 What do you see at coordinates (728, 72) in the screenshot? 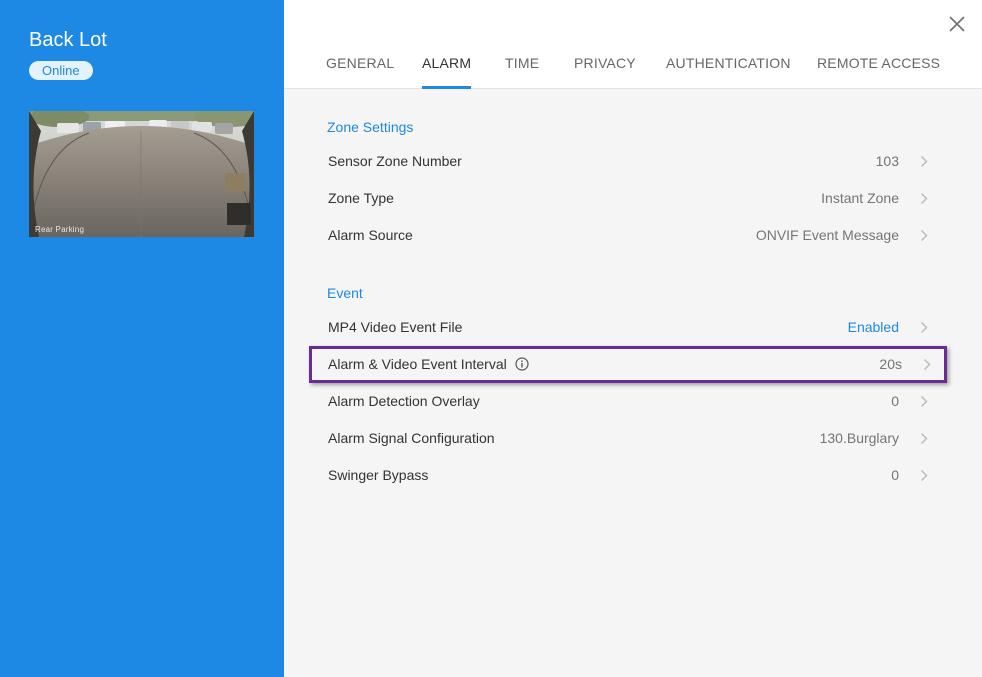
I see `tab-authentication: AUTHENTICATION` at bounding box center [728, 72].